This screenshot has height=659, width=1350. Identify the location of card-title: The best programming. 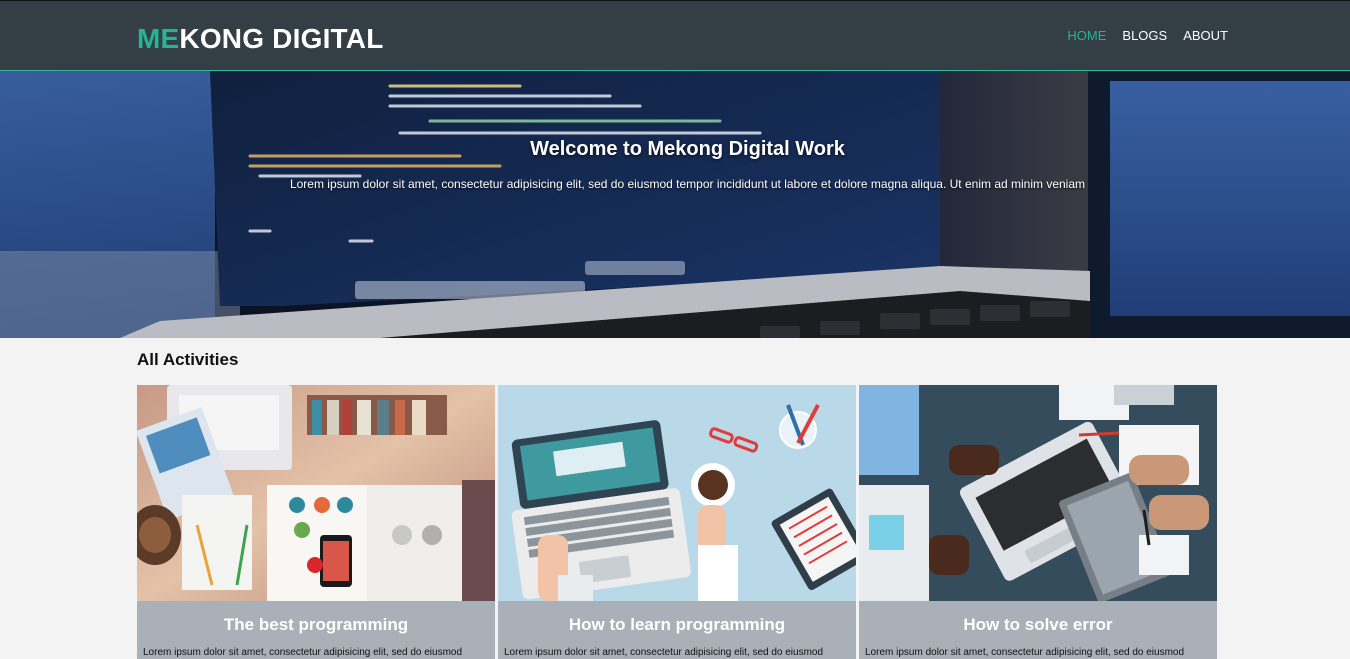
(316, 625).